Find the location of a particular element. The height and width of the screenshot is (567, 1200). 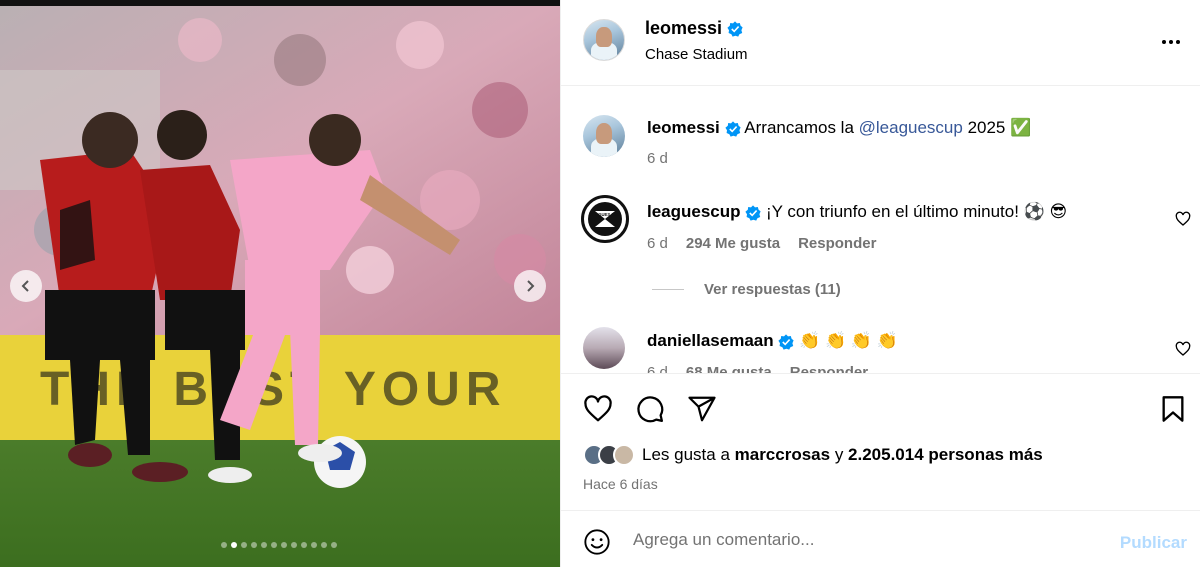

comment-text: daniellasemaan 👏 👏 👏 👏 is located at coordinates (772, 341).